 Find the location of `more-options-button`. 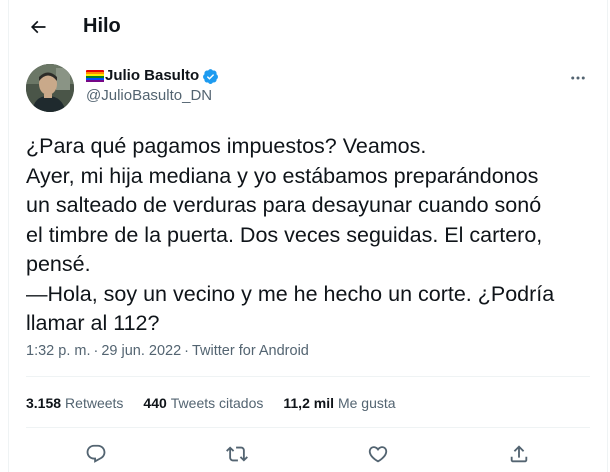

more-options-button is located at coordinates (578, 78).